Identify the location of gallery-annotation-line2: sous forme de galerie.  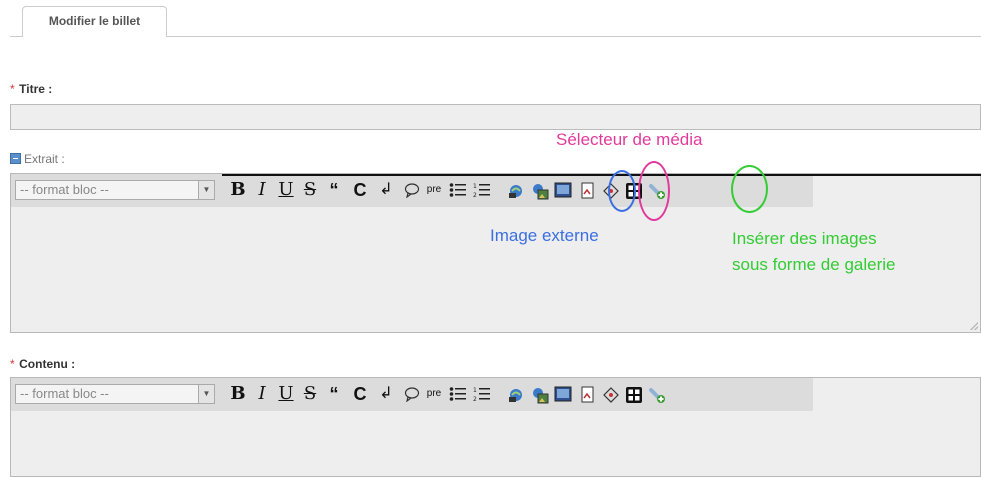
(814, 264).